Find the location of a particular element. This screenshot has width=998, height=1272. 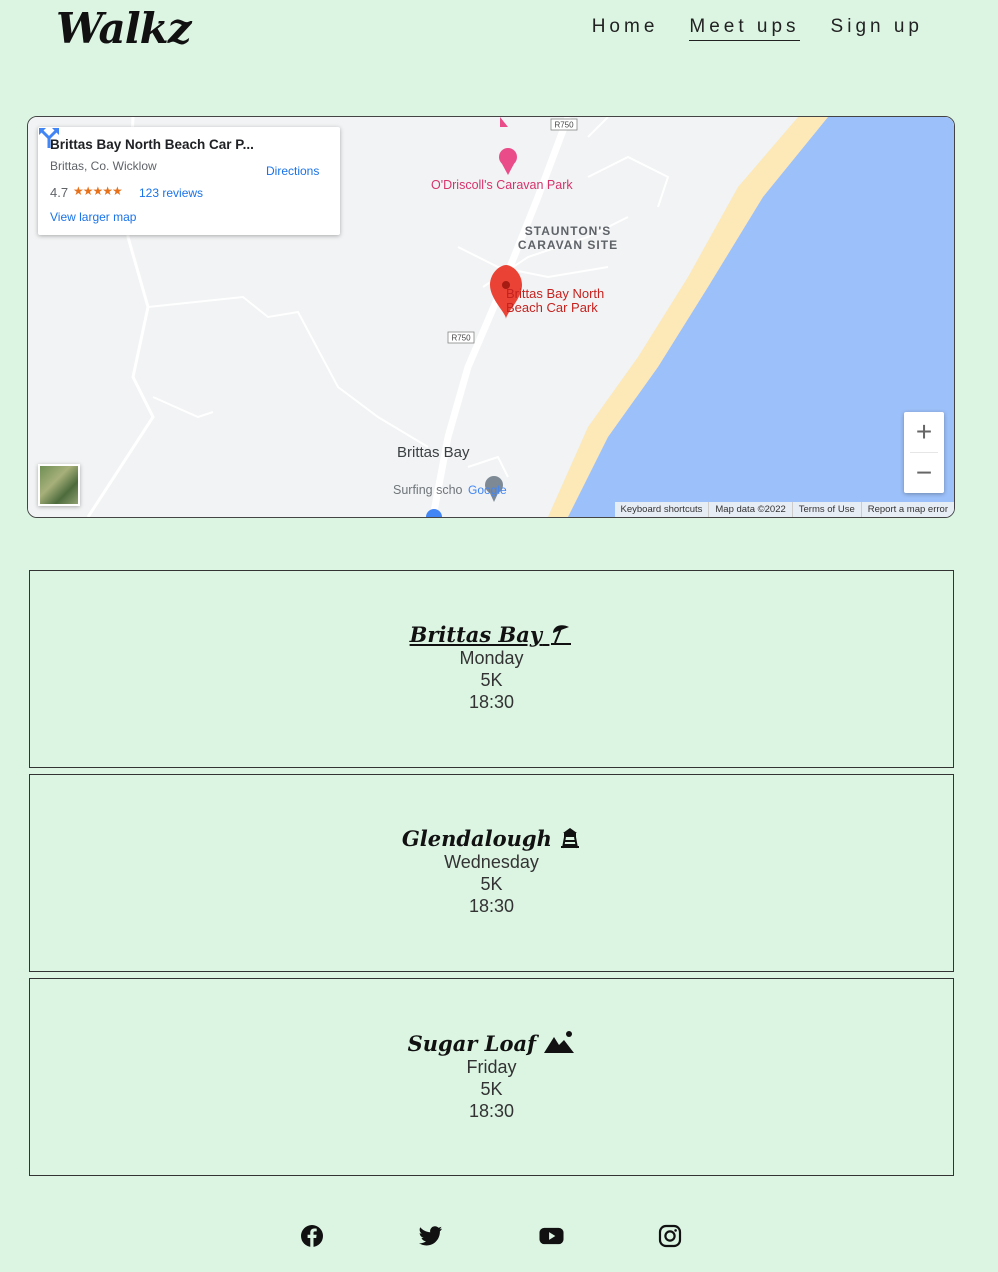

zoom-out-button: − is located at coordinates (924, 473).